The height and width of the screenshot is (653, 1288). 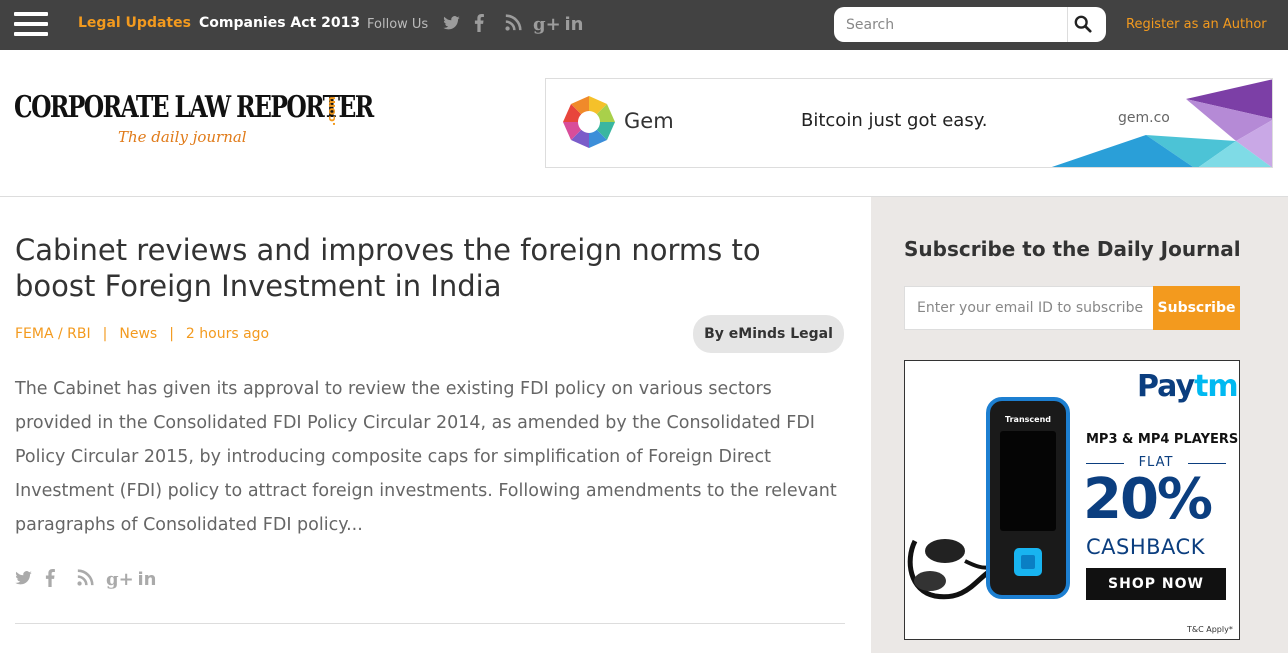 What do you see at coordinates (894, 120) in the screenshot?
I see `gem-tagline: Bitcoin just got easy.` at bounding box center [894, 120].